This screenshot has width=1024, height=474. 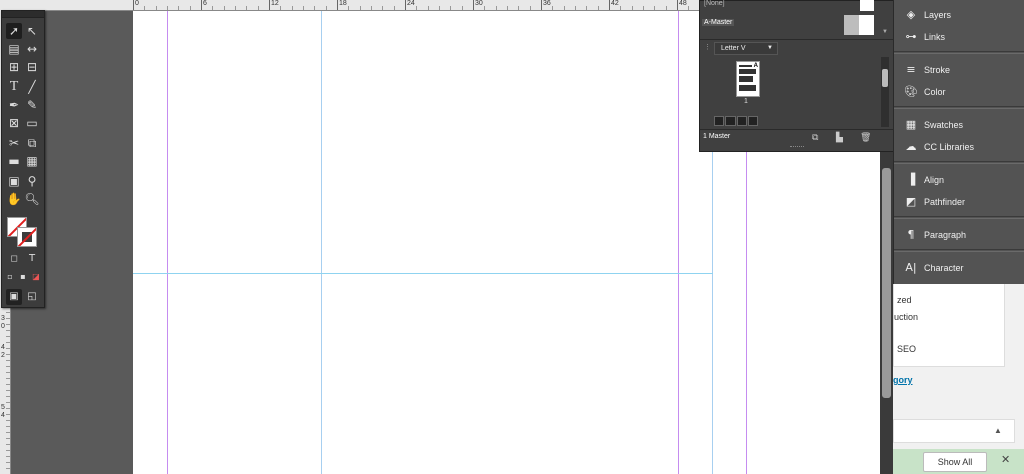 I want to click on edit-page-size-icon: ⧉, so click(x=815, y=138).